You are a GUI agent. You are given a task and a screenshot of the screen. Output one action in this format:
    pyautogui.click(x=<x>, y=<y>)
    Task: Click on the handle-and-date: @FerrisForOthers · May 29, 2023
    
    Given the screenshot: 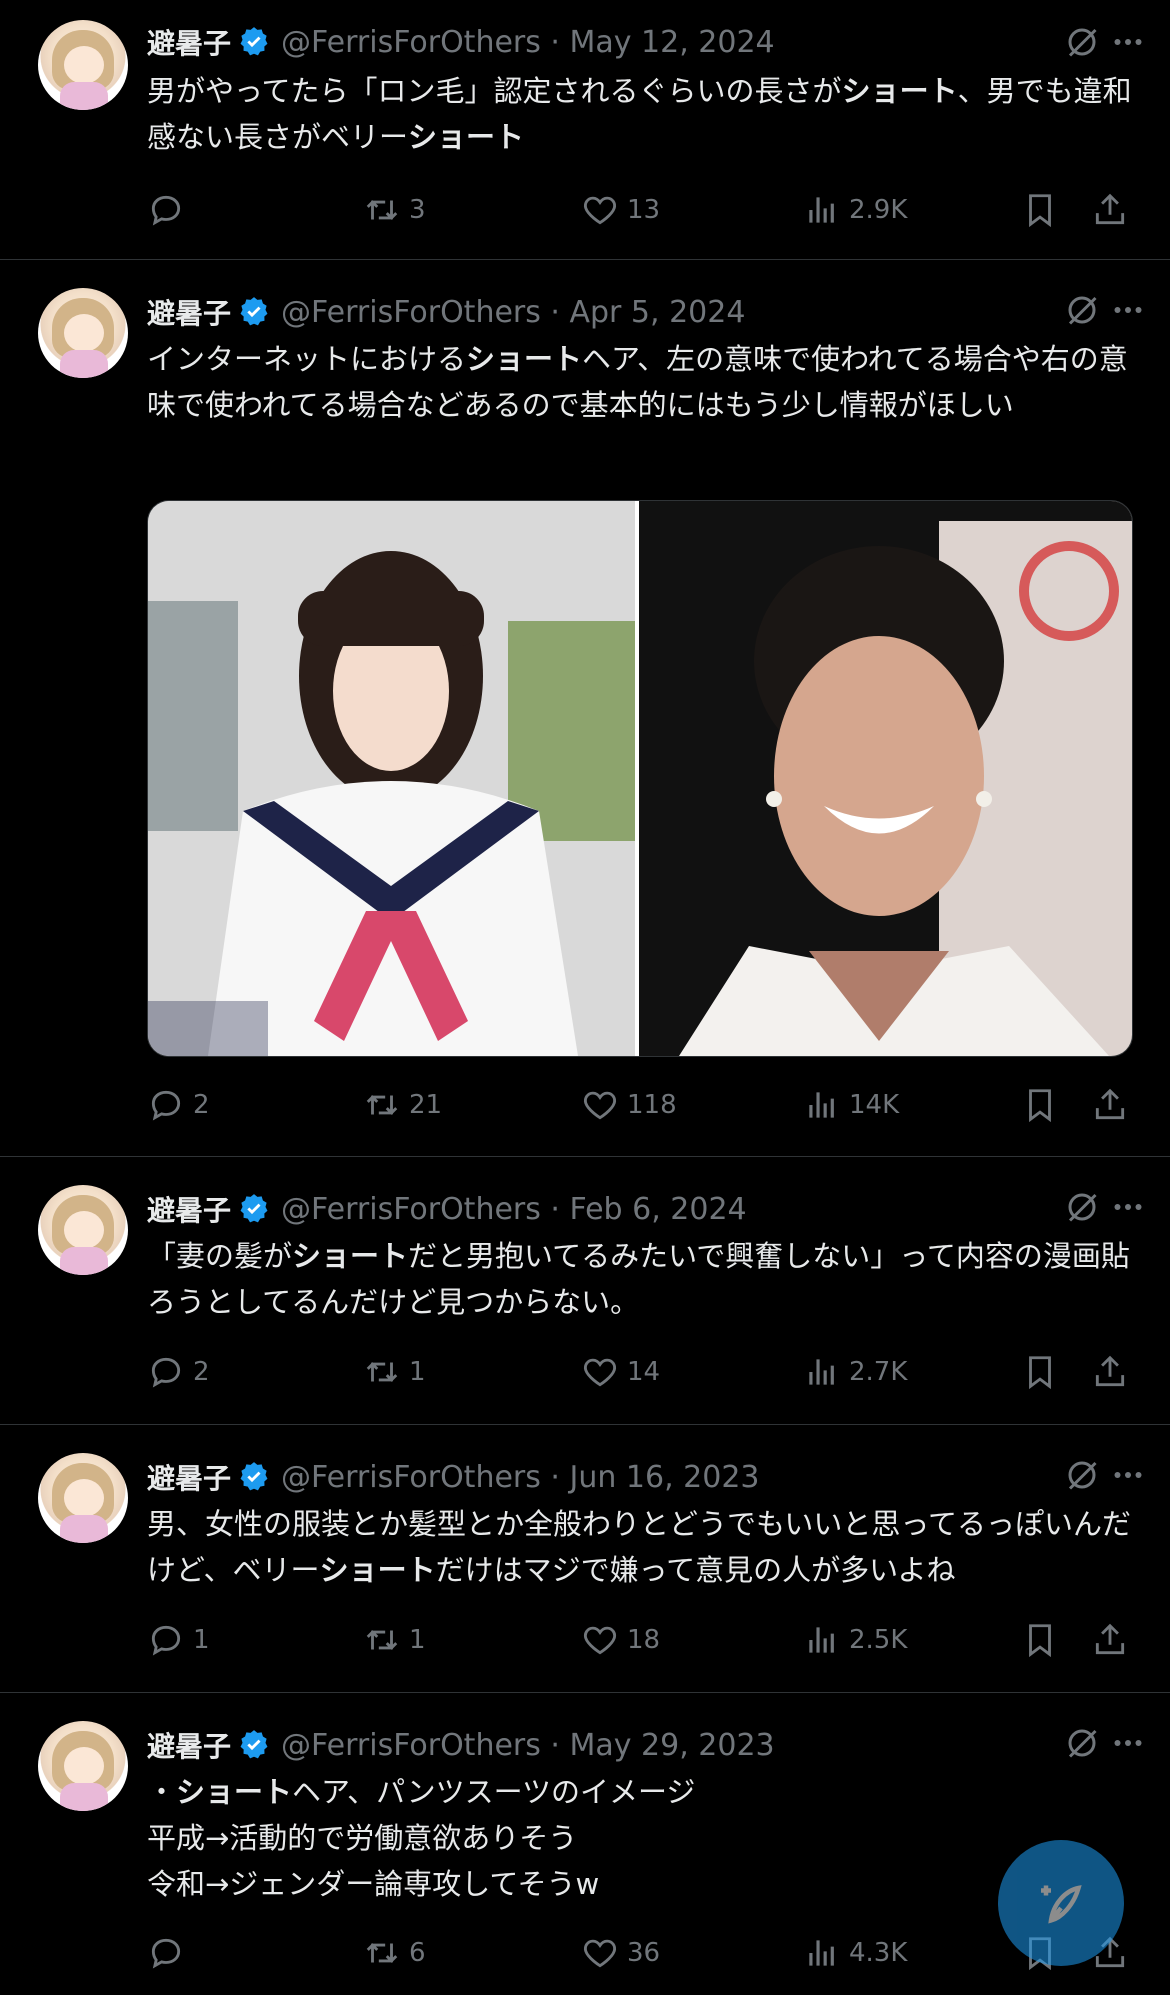 What is the action you would take?
    pyautogui.click(x=528, y=1745)
    